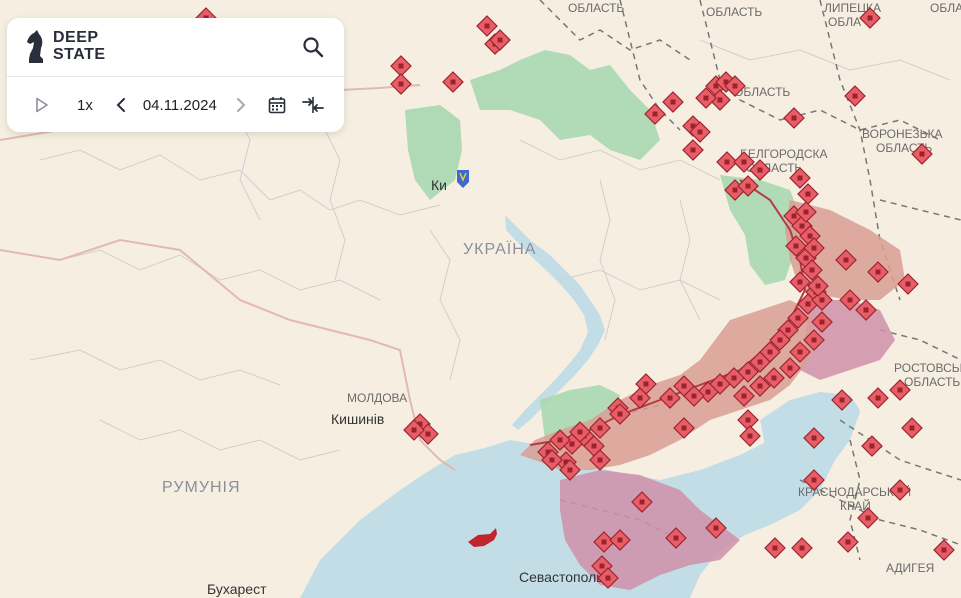 The width and height of the screenshot is (961, 598). What do you see at coordinates (76, 37) in the screenshot?
I see `logo-line-1: DEEP` at bounding box center [76, 37].